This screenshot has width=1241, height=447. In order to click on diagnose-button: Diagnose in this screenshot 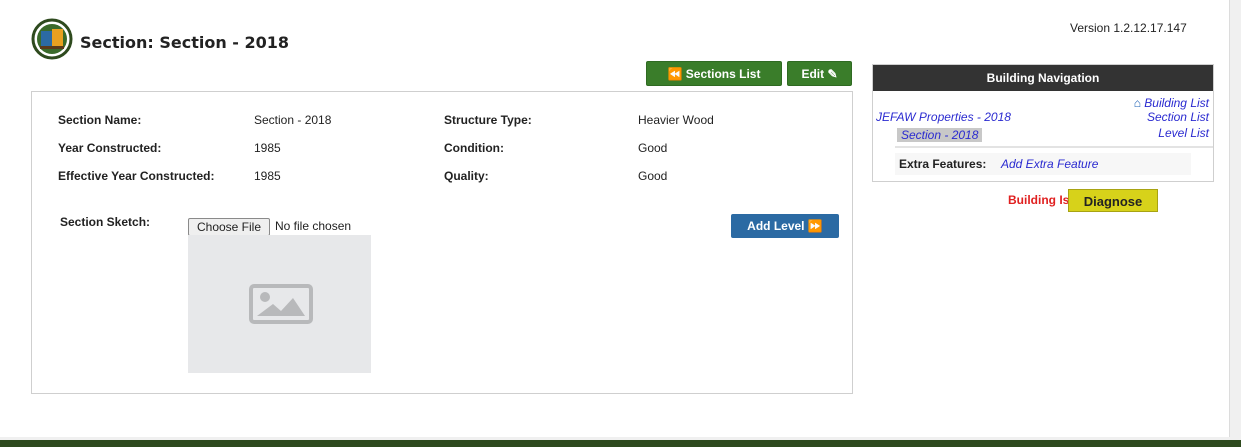, I will do `click(1113, 200)`.